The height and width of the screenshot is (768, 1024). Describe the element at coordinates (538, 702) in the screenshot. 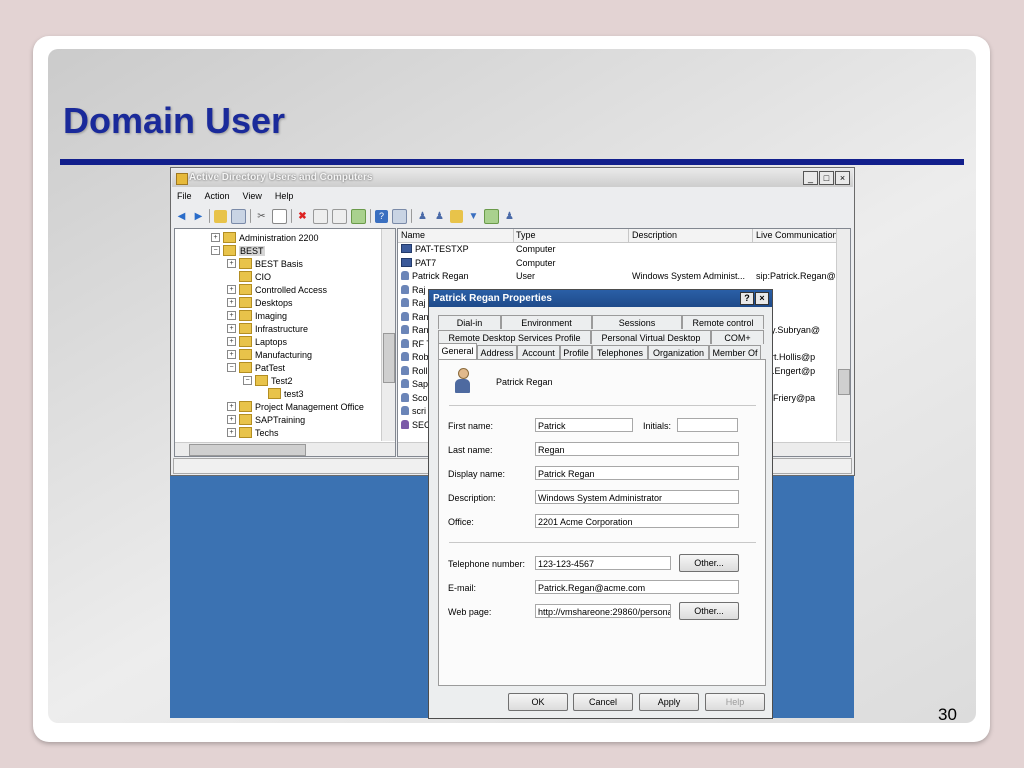

I see `ok-button: OK` at that location.